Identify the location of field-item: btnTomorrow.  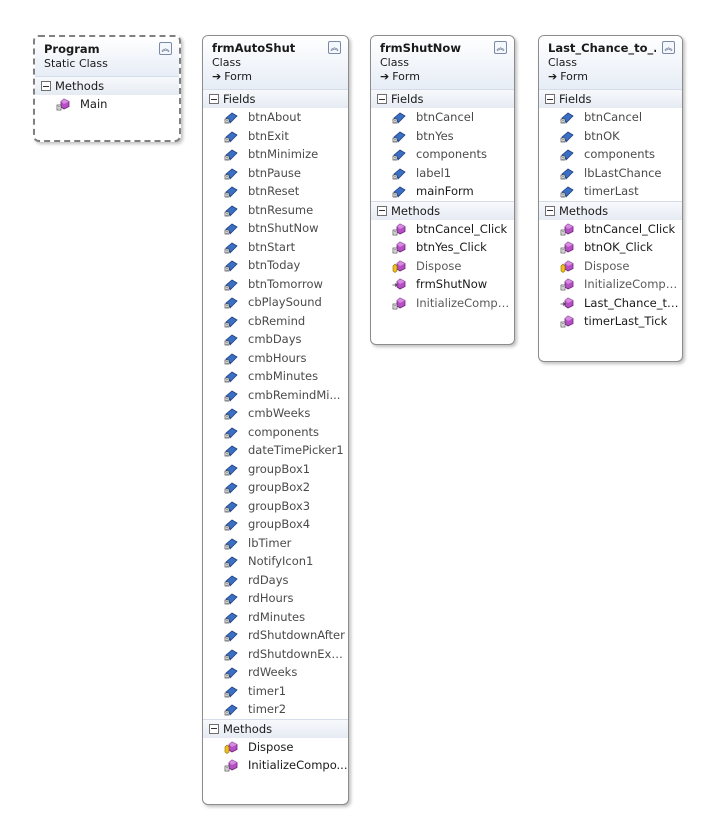
(275, 284).